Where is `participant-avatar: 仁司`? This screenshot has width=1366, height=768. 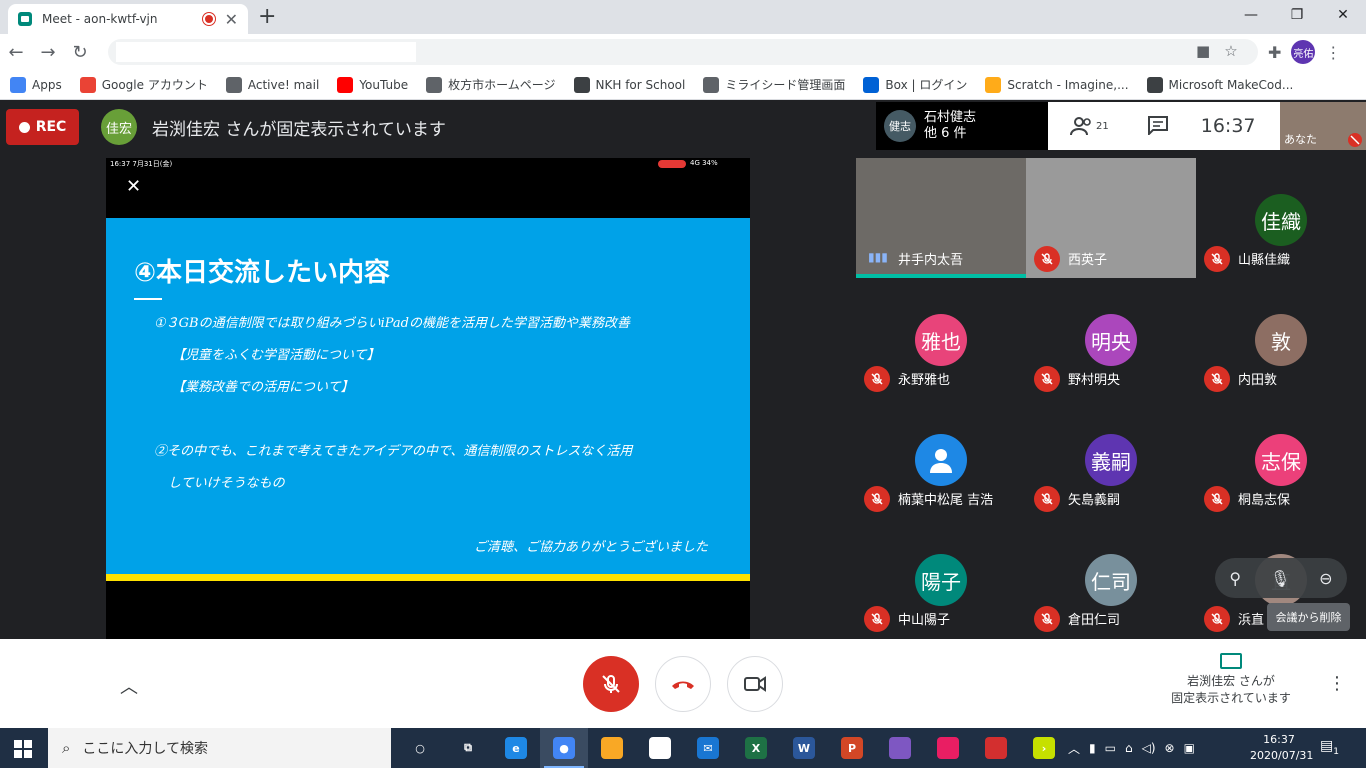 participant-avatar: 仁司 is located at coordinates (1111, 580).